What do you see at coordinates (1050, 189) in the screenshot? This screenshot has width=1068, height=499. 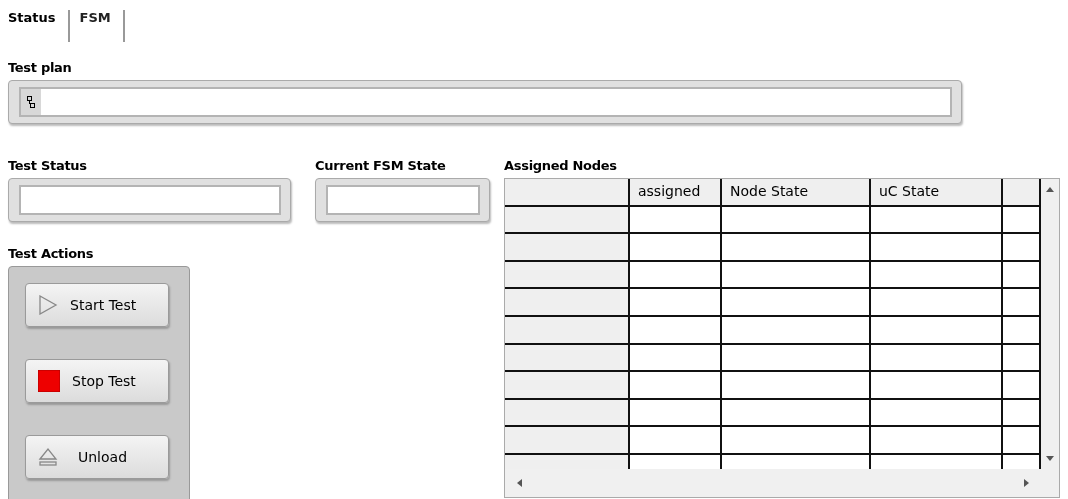 I see `scroll-up-icon` at bounding box center [1050, 189].